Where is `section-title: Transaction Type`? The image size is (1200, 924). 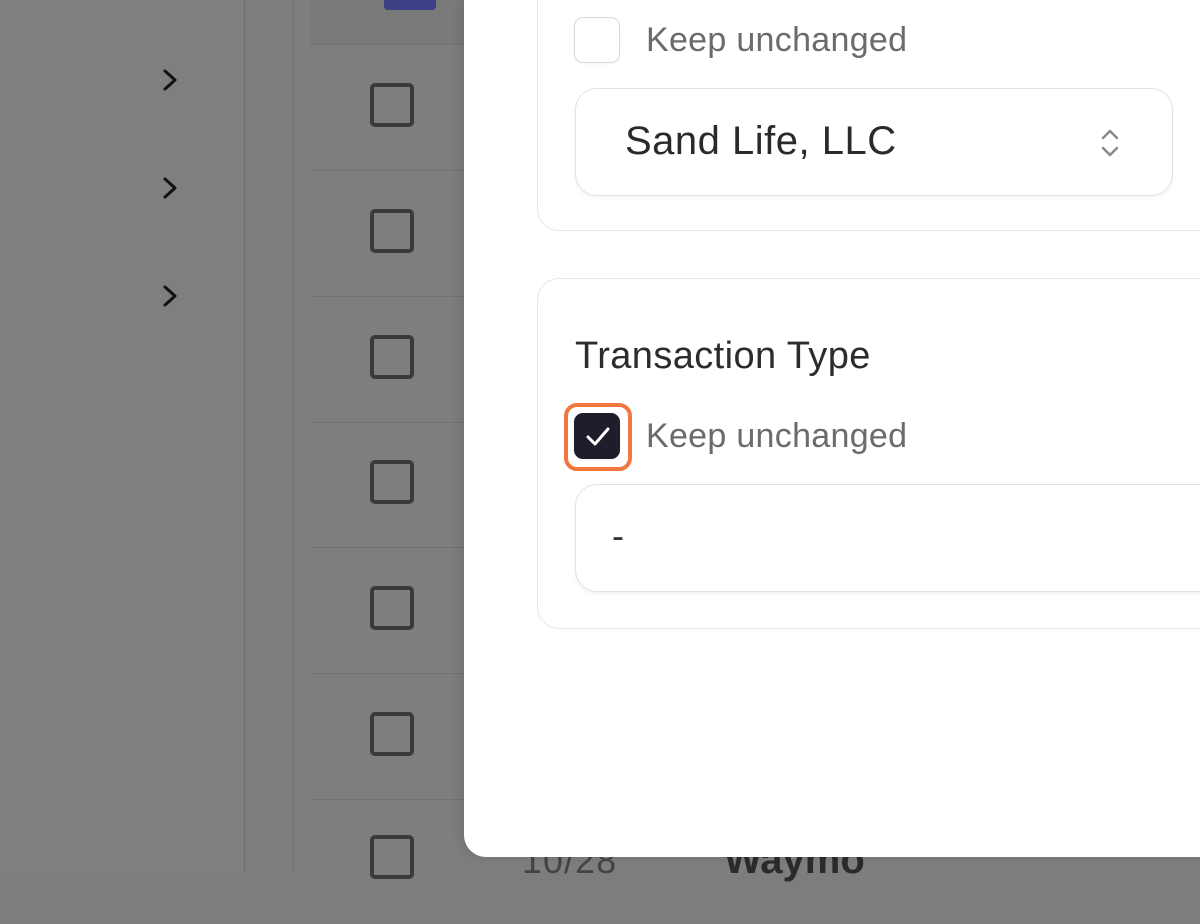 section-title: Transaction Type is located at coordinates (723, 356).